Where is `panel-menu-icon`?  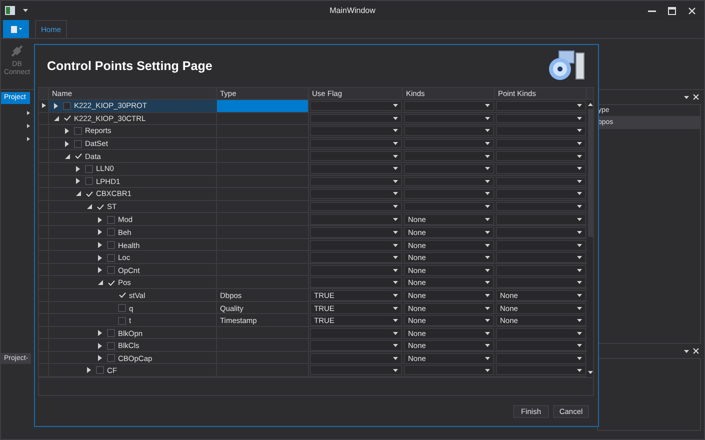 panel-menu-icon is located at coordinates (686, 351).